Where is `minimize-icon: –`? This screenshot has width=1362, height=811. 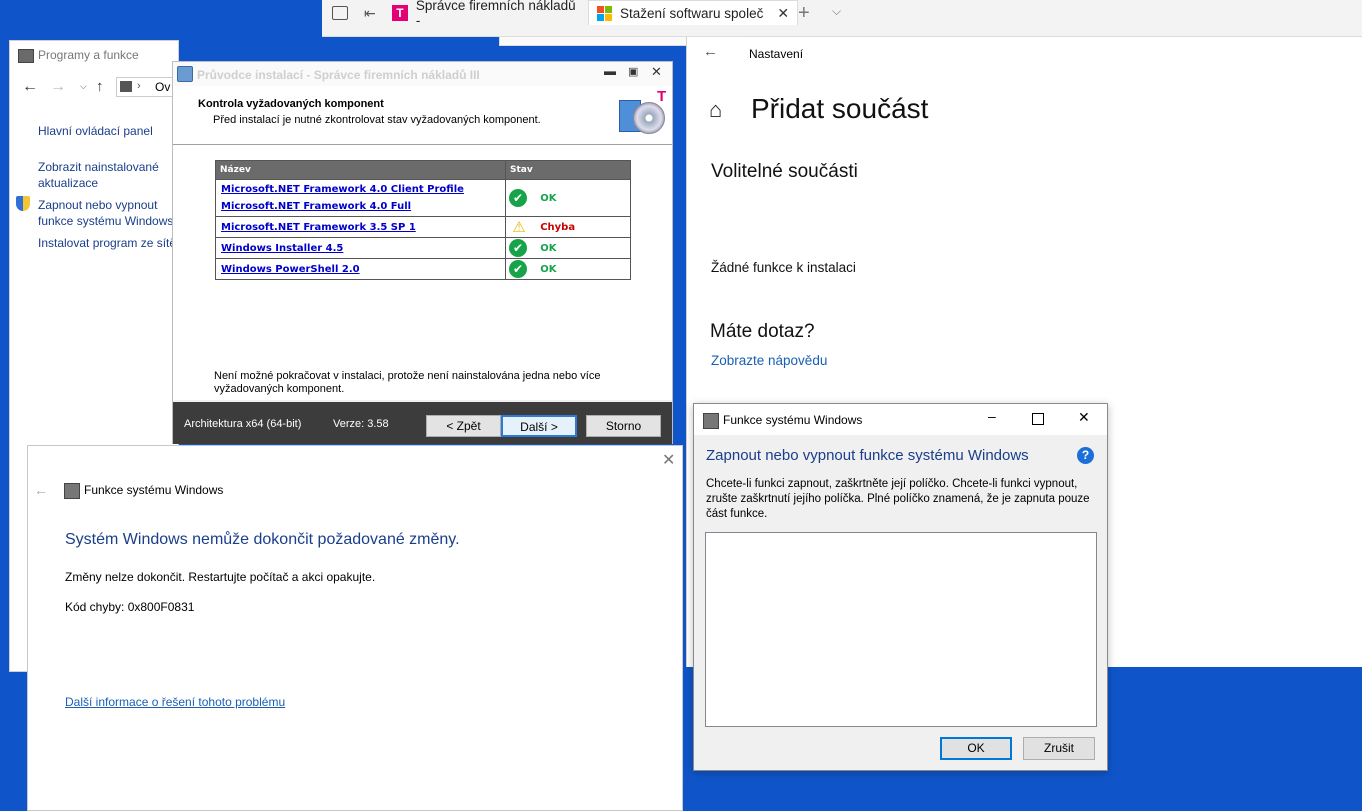 minimize-icon: – is located at coordinates (992, 416).